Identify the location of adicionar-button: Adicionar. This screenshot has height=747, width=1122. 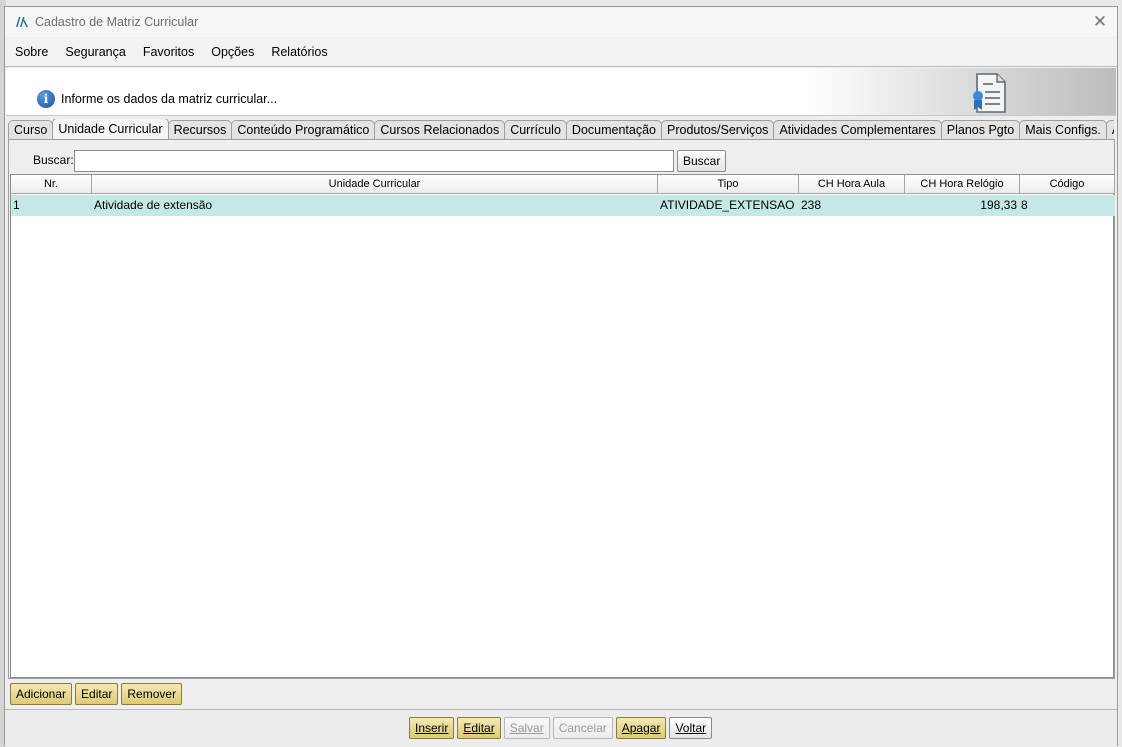
(41, 694).